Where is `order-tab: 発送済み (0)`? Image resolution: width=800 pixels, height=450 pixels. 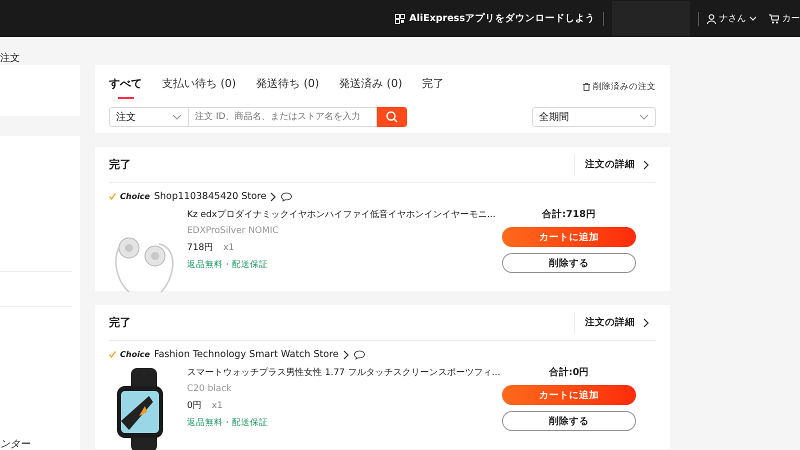
order-tab: 発送済み (0) is located at coordinates (370, 87).